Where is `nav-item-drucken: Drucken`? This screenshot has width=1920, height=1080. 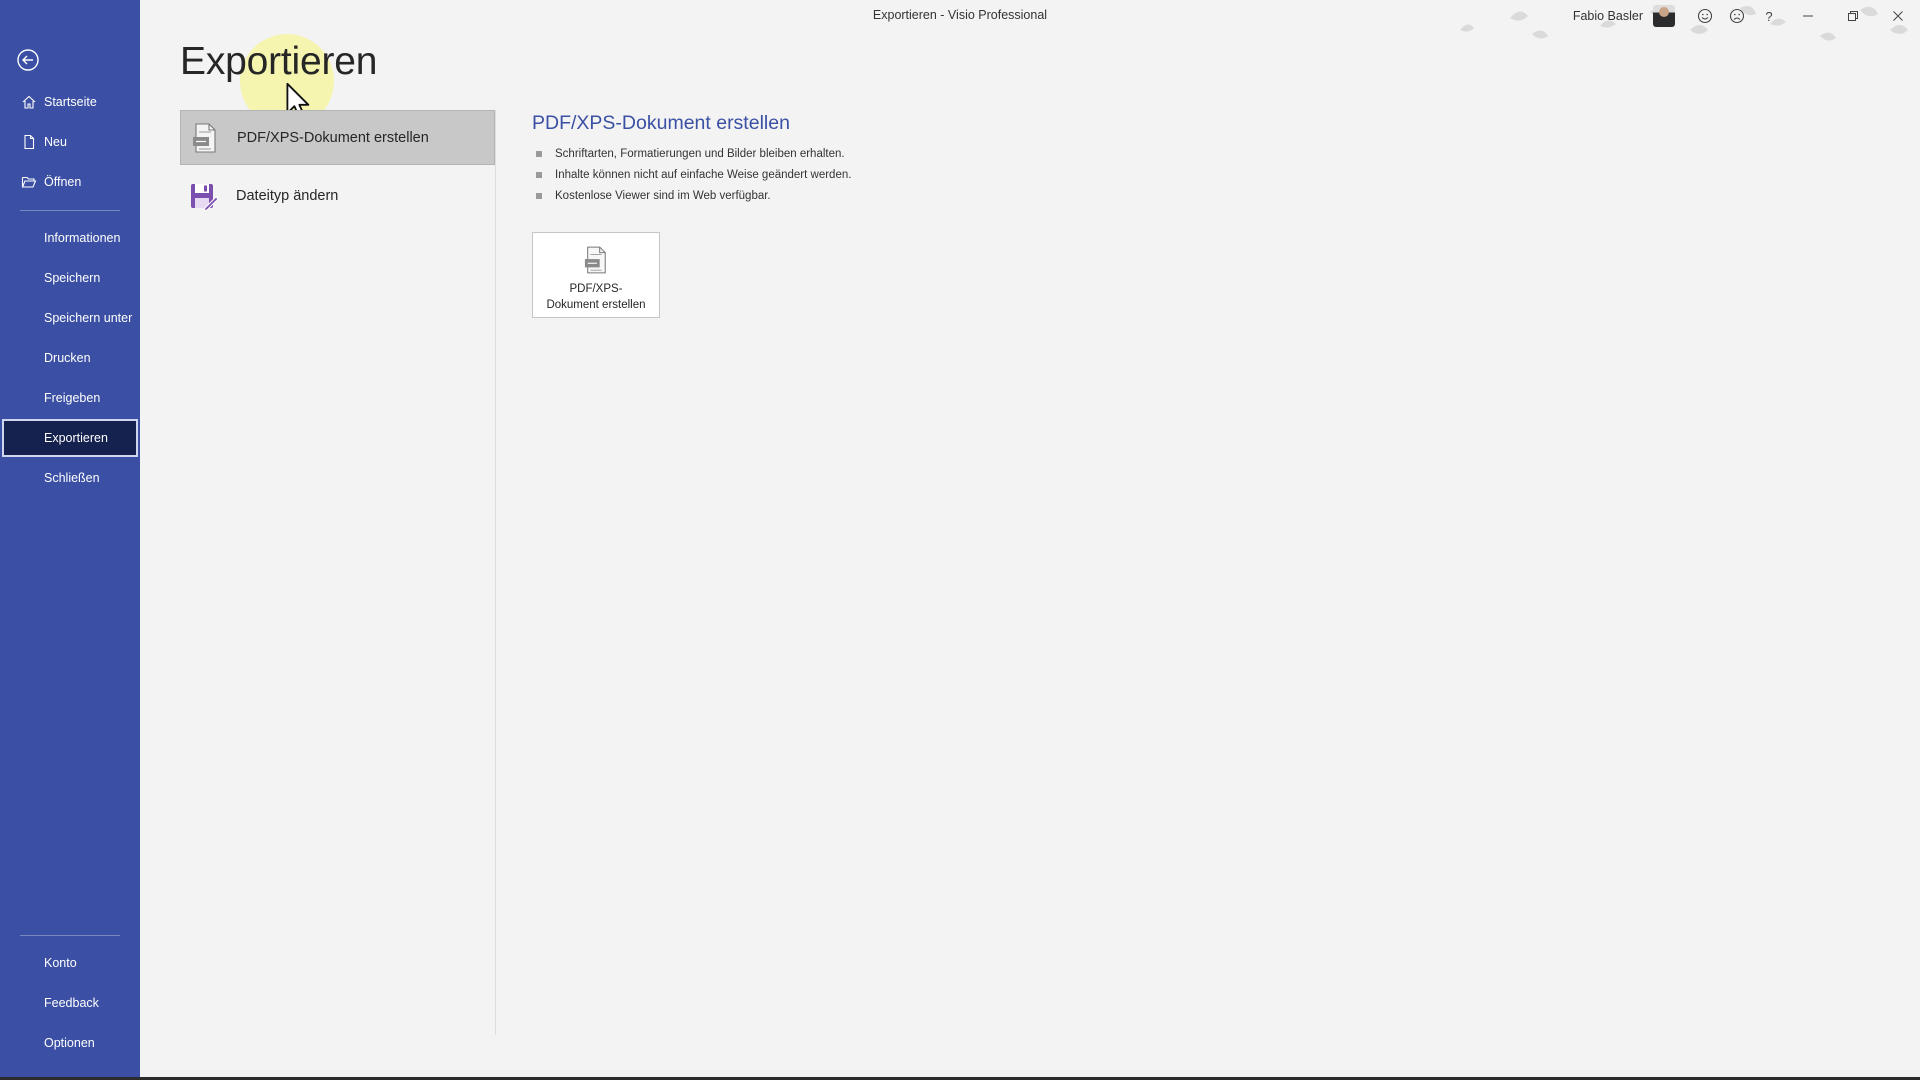
nav-item-drucken: Drucken is located at coordinates (70, 358).